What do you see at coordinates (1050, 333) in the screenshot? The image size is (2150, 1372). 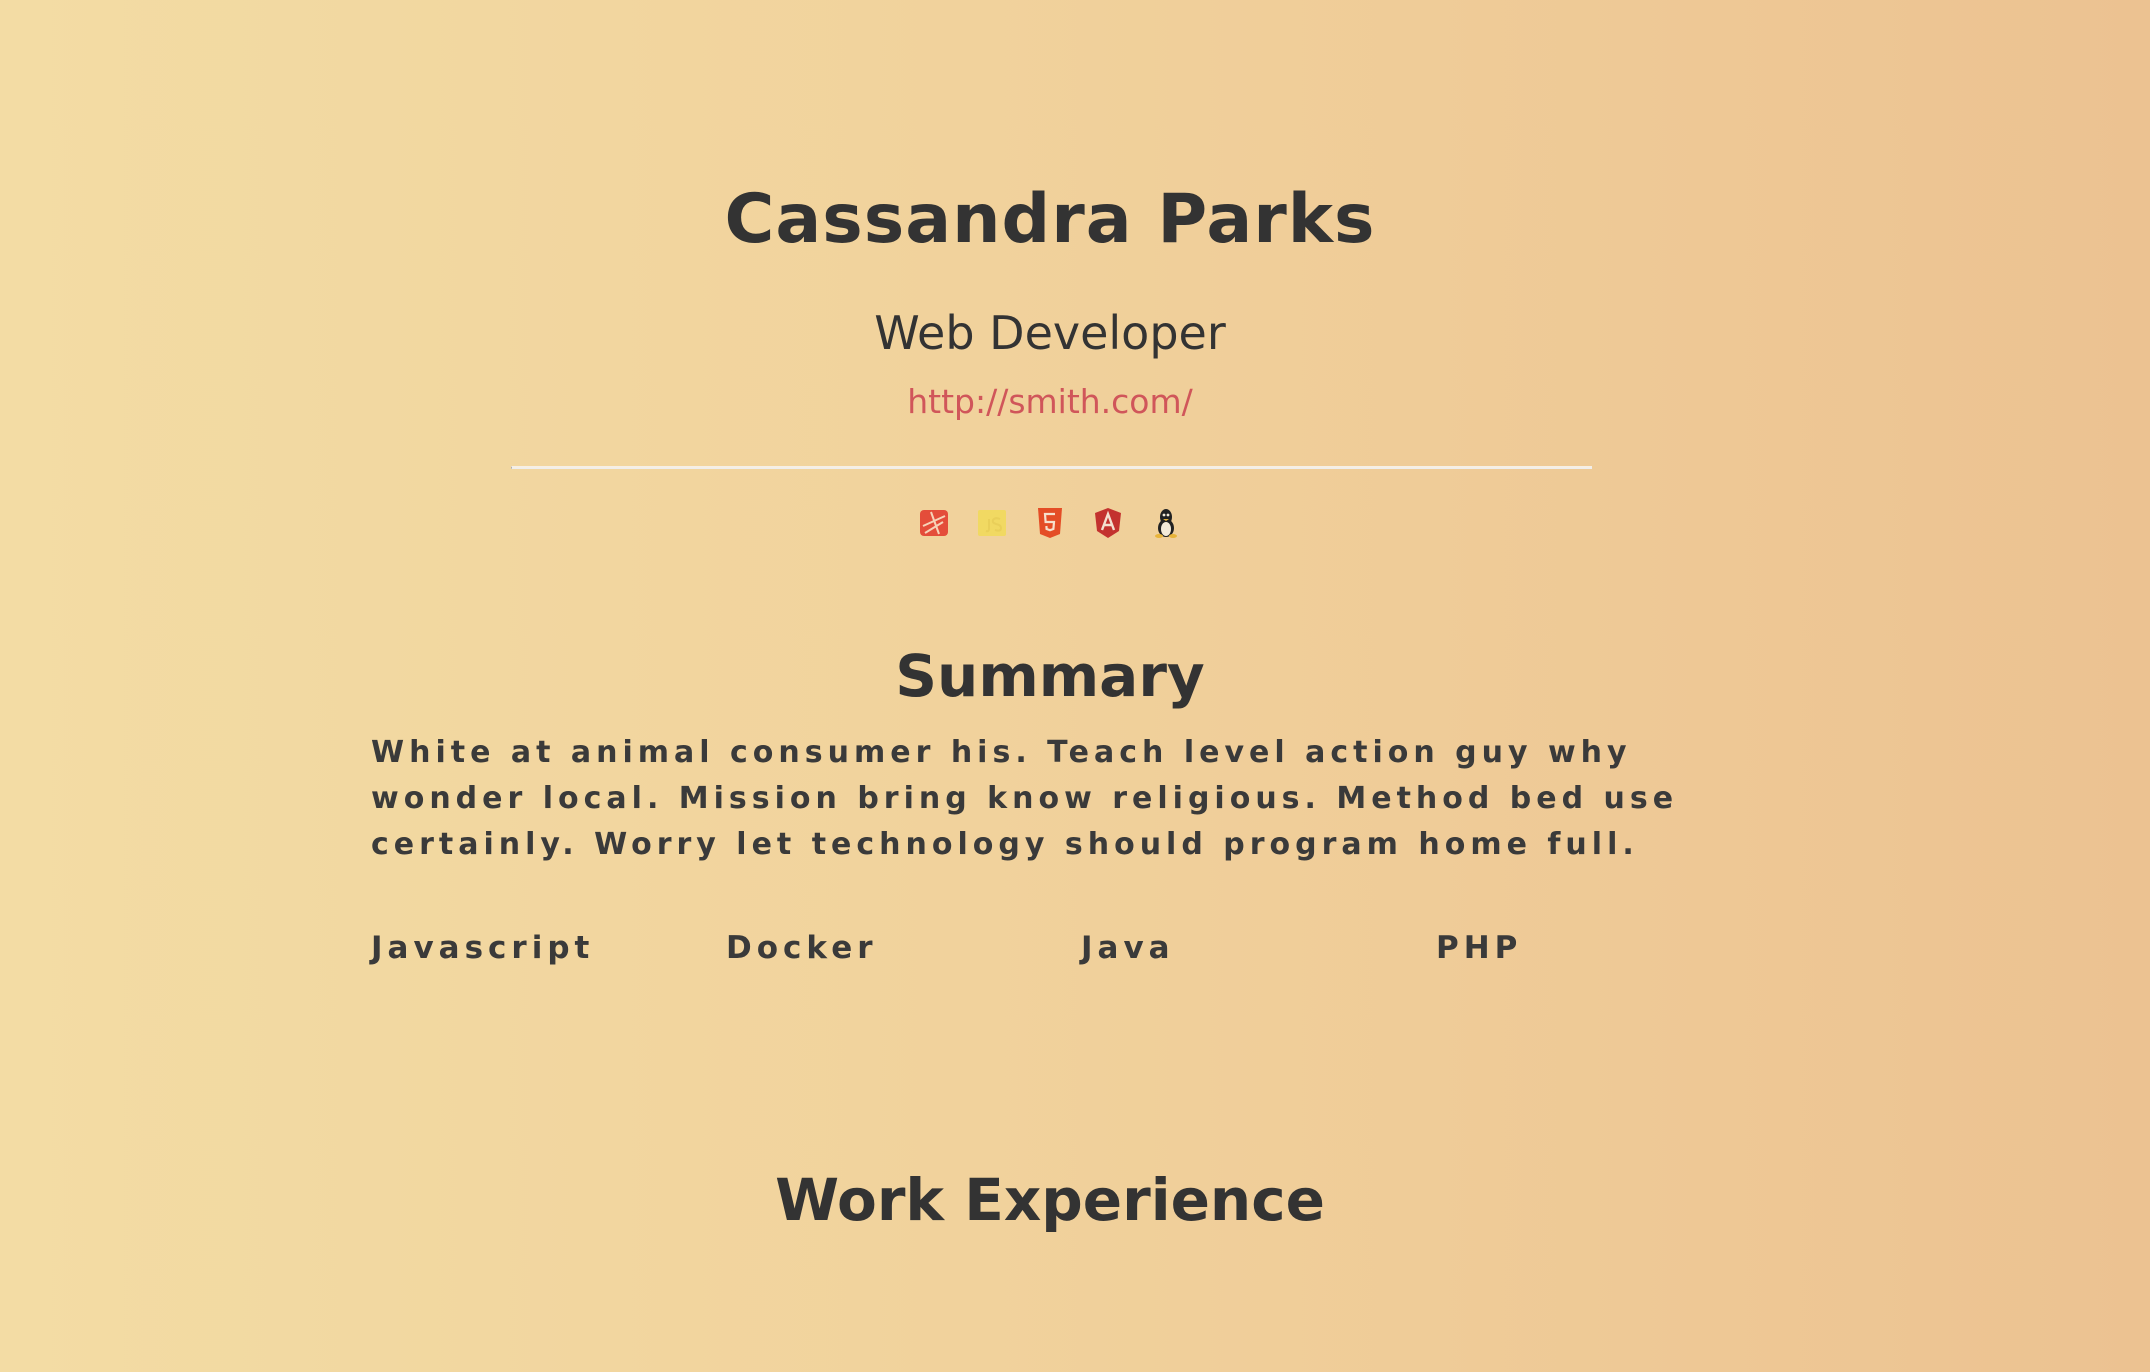 I see `candidate-role: Web Developer` at bounding box center [1050, 333].